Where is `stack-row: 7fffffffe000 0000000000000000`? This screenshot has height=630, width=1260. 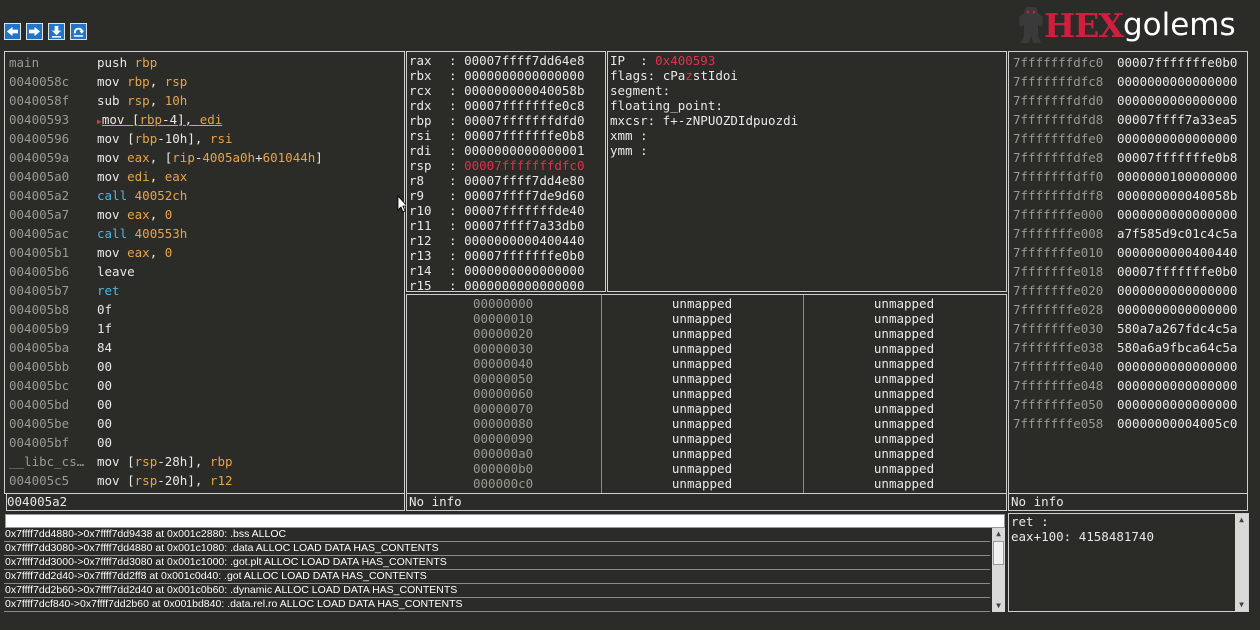
stack-row: 7fffffffe000 0000000000000000 is located at coordinates (1130, 214).